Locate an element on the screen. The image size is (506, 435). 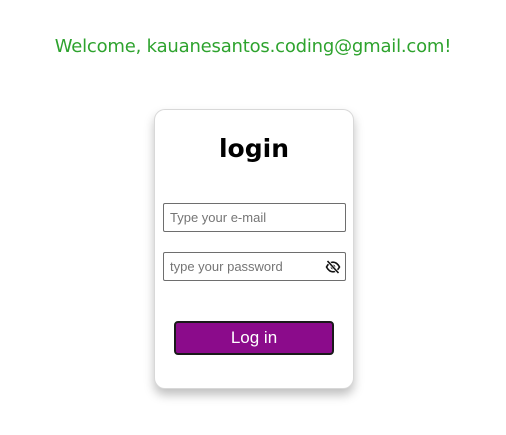
login-button: Log in is located at coordinates (254, 338).